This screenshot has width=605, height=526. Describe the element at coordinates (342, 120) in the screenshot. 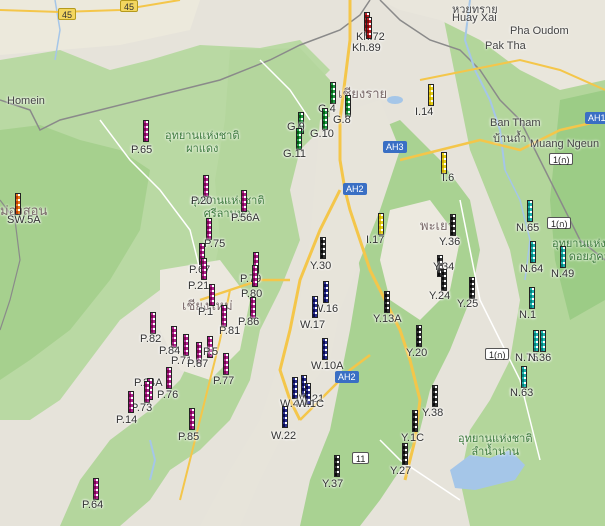

I see `station-marker-label: G.8` at that location.